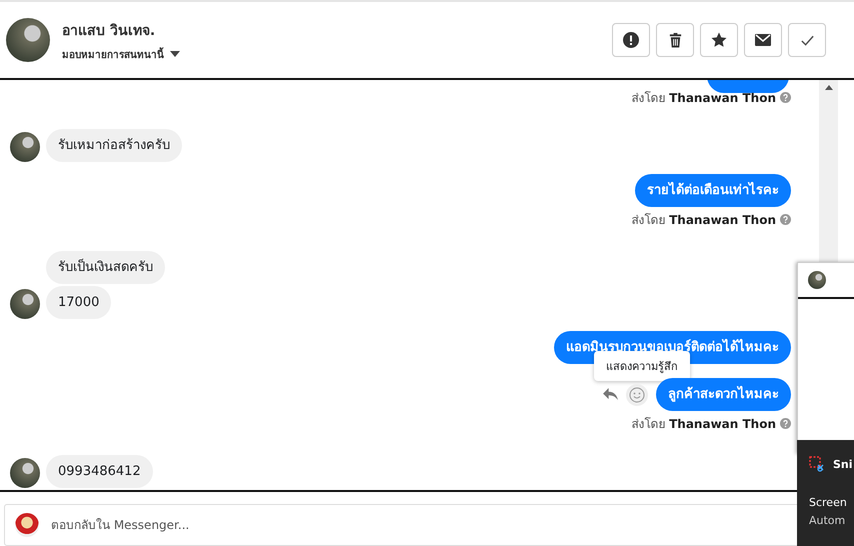  What do you see at coordinates (723, 394) in the screenshot?
I see `message-bubble: ลูกค้าสะดวกไหมคะ` at bounding box center [723, 394].